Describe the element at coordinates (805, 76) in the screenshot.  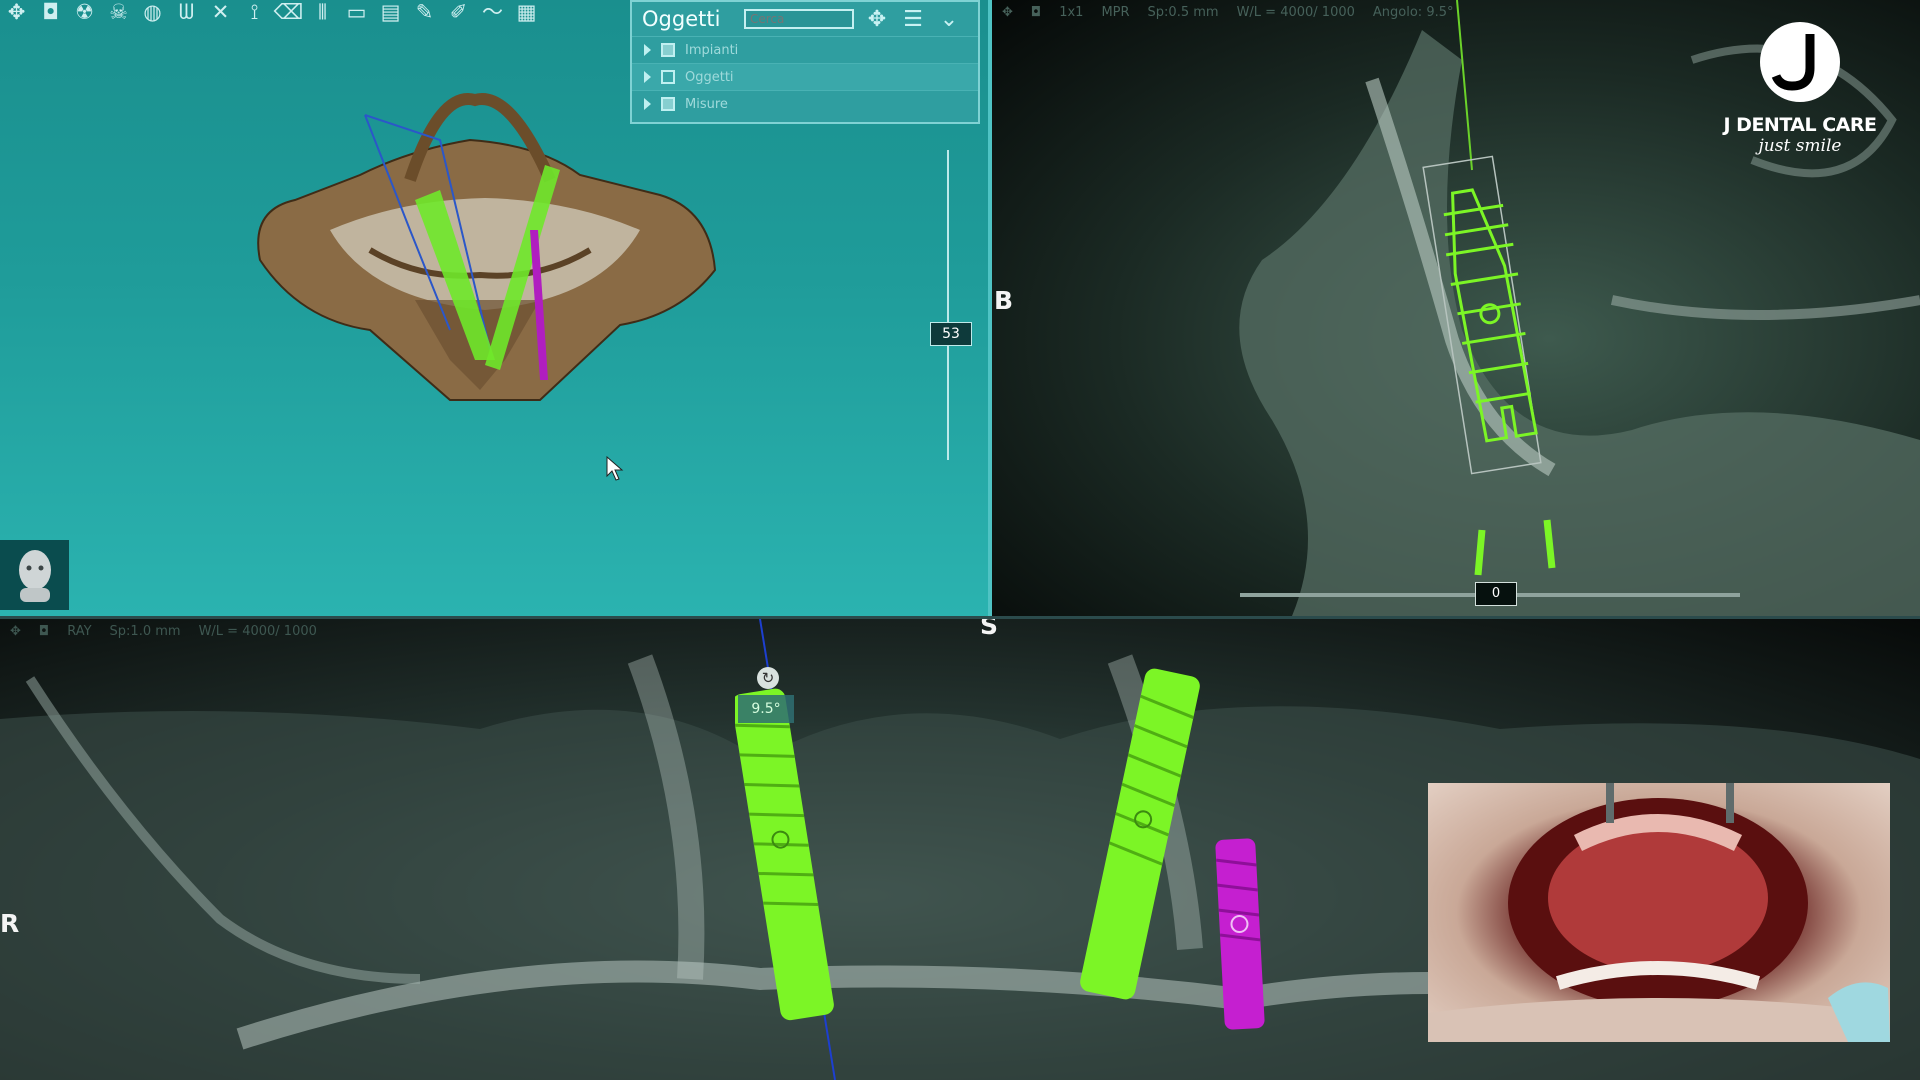
I see `tree-item-objects: Oggetti` at that location.